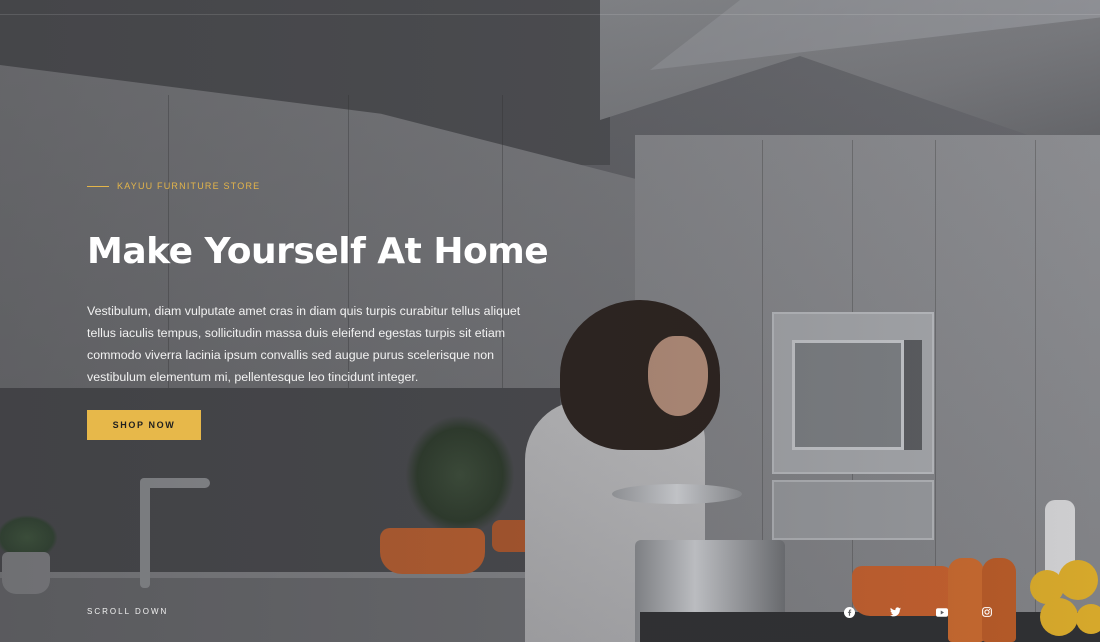 The image size is (1100, 642). Describe the element at coordinates (895, 612) in the screenshot. I see `twitter-icon` at that location.